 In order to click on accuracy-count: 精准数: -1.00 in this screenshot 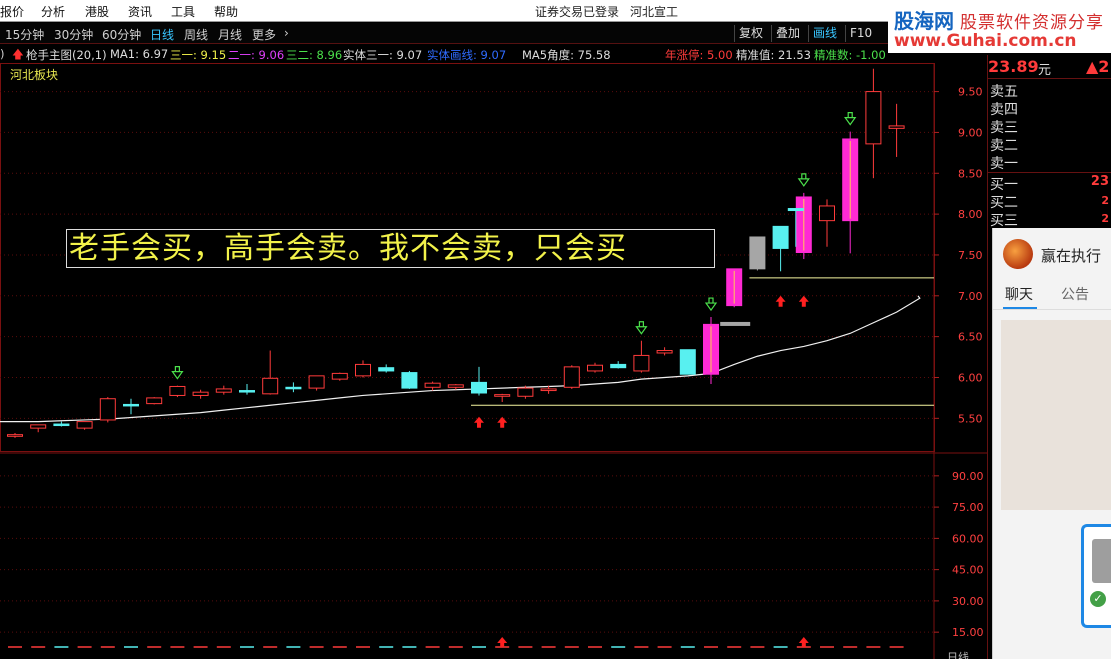, I will do `click(850, 55)`.